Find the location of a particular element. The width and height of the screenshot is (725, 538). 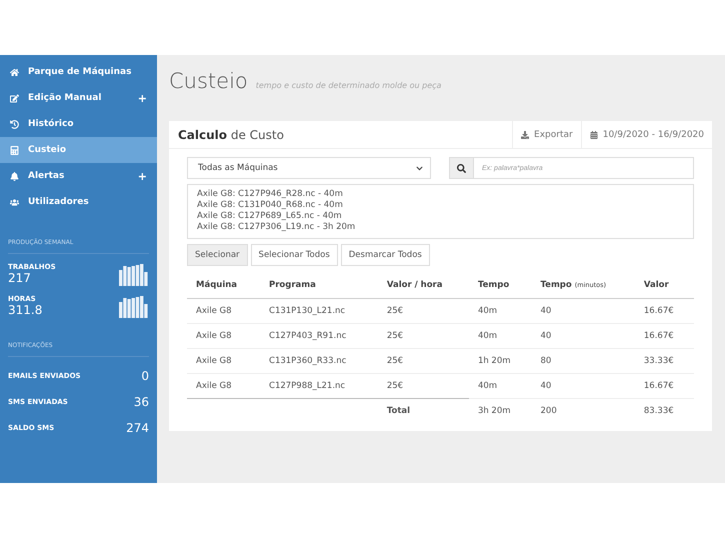

table-cell: 33.33€ is located at coordinates (664, 361).